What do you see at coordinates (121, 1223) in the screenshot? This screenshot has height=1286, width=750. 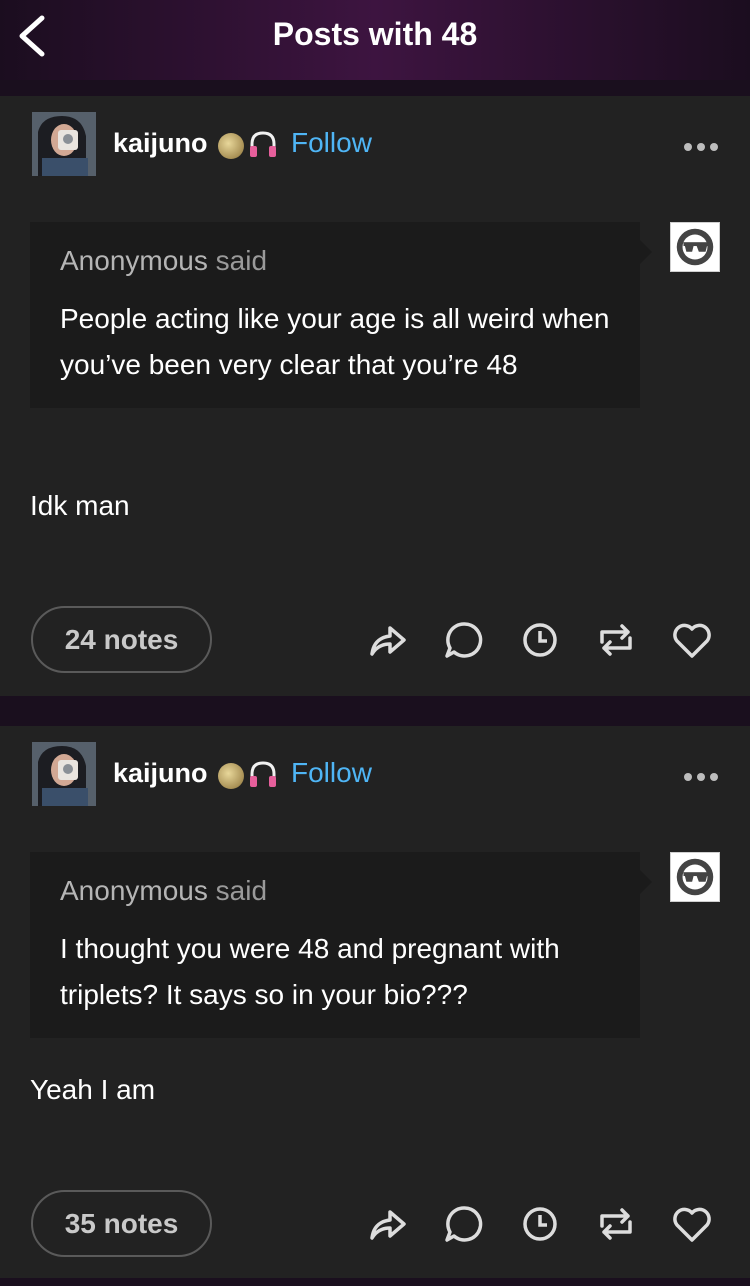 I see `notes-button: 35 notes` at bounding box center [121, 1223].